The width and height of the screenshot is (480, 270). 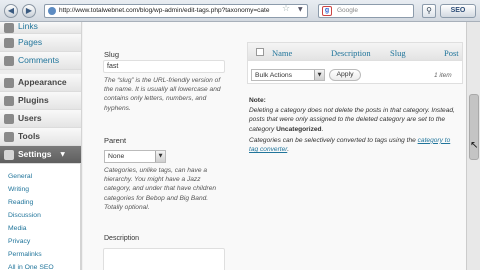 What do you see at coordinates (9, 61) in the screenshot?
I see `comments-icon` at bounding box center [9, 61].